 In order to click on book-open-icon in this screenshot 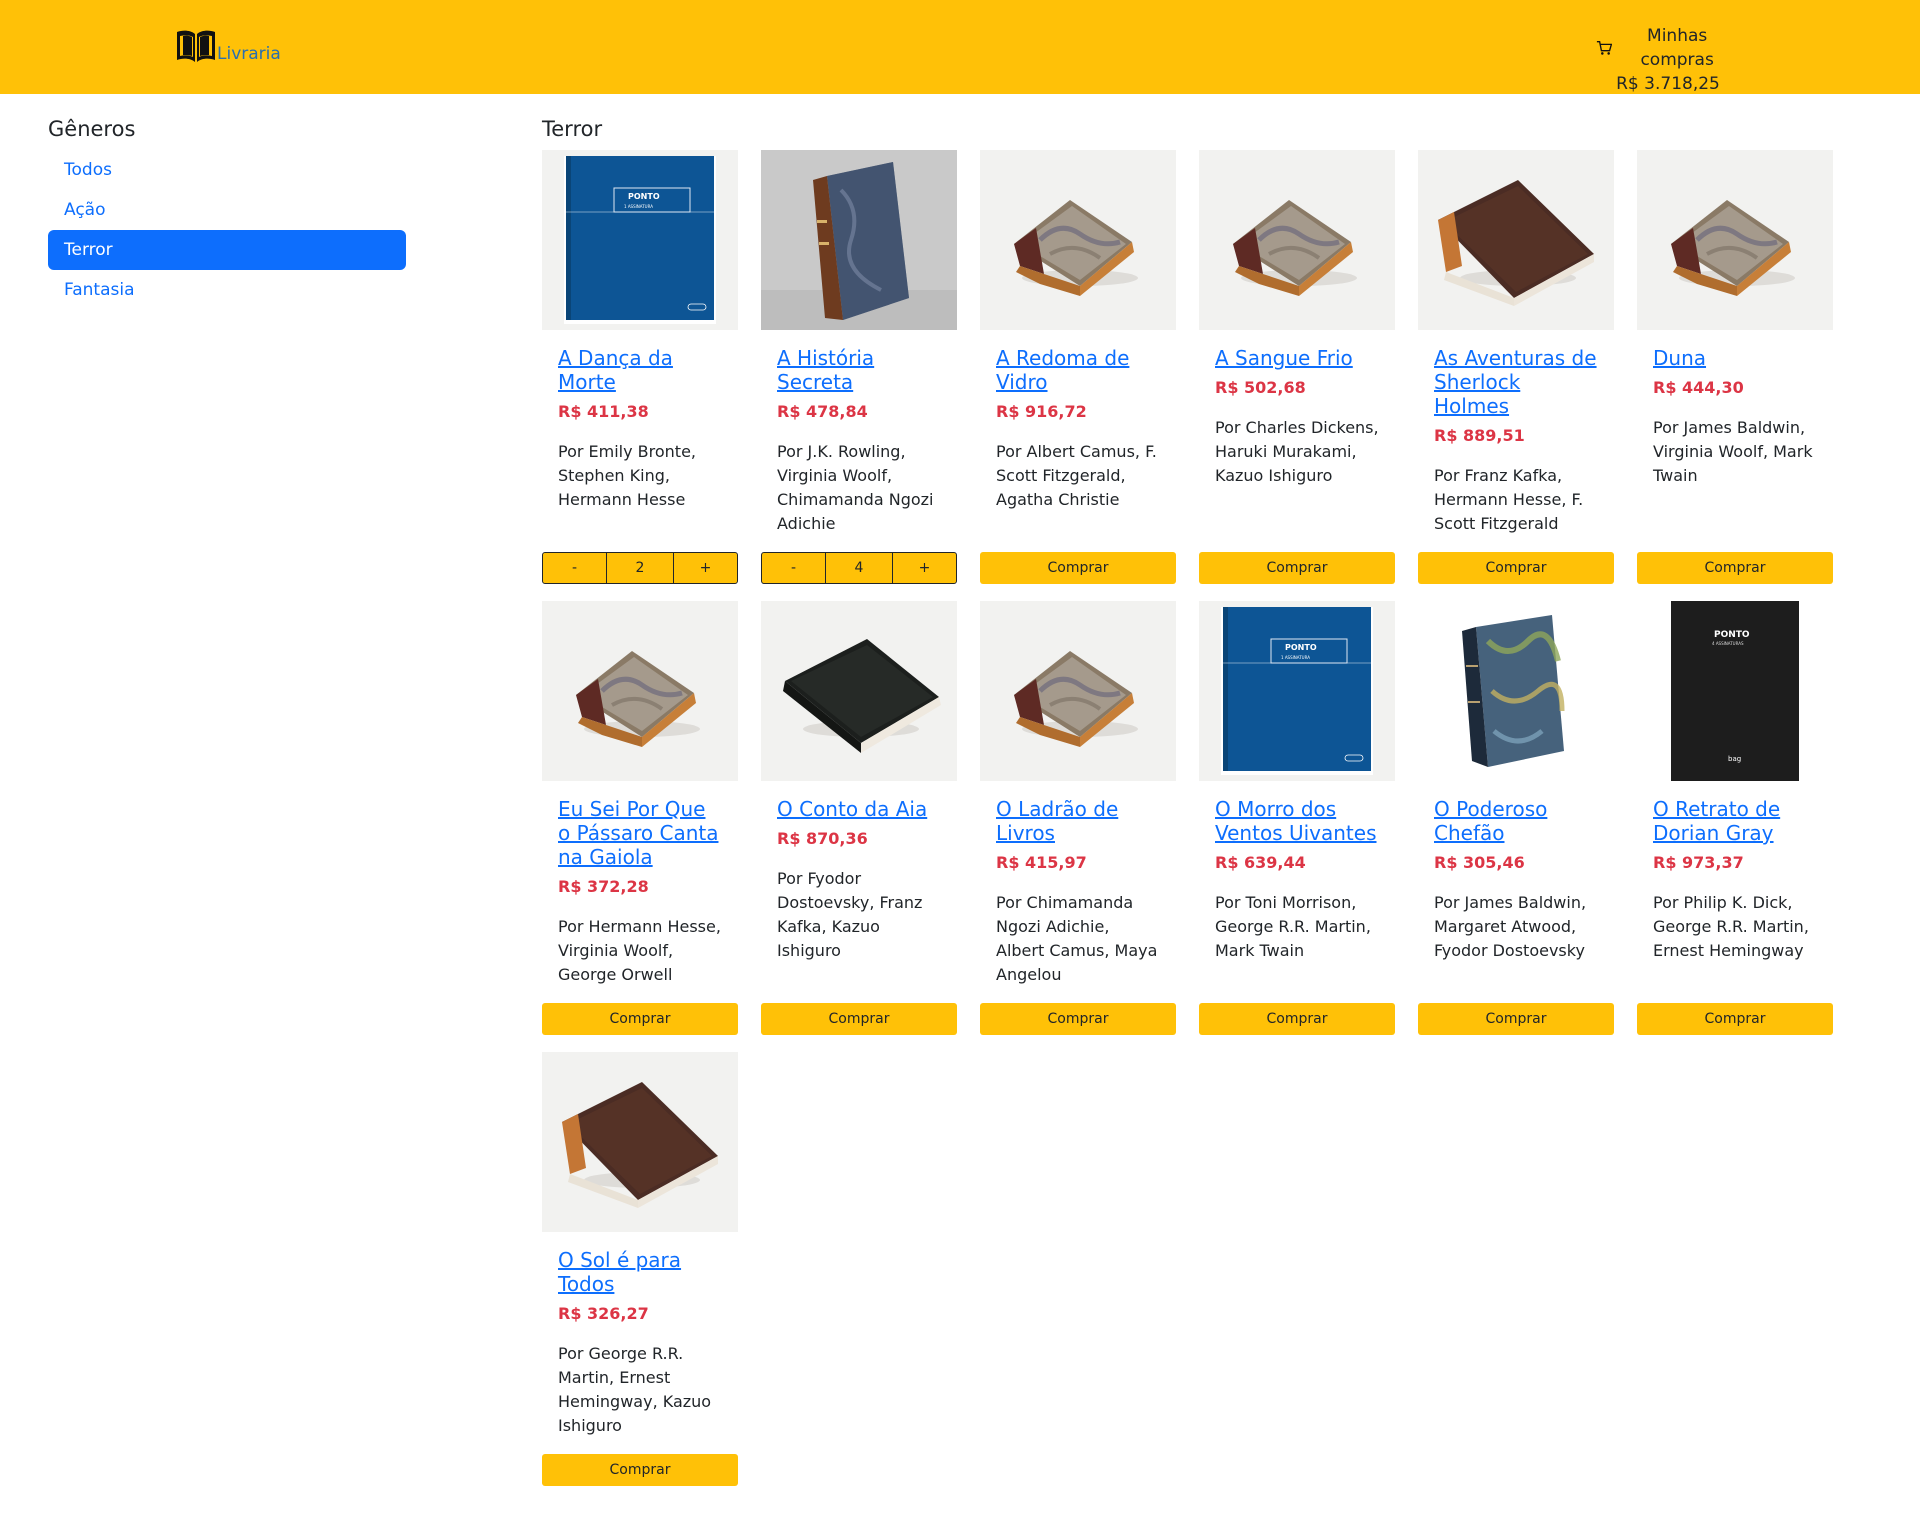, I will do `click(196, 46)`.